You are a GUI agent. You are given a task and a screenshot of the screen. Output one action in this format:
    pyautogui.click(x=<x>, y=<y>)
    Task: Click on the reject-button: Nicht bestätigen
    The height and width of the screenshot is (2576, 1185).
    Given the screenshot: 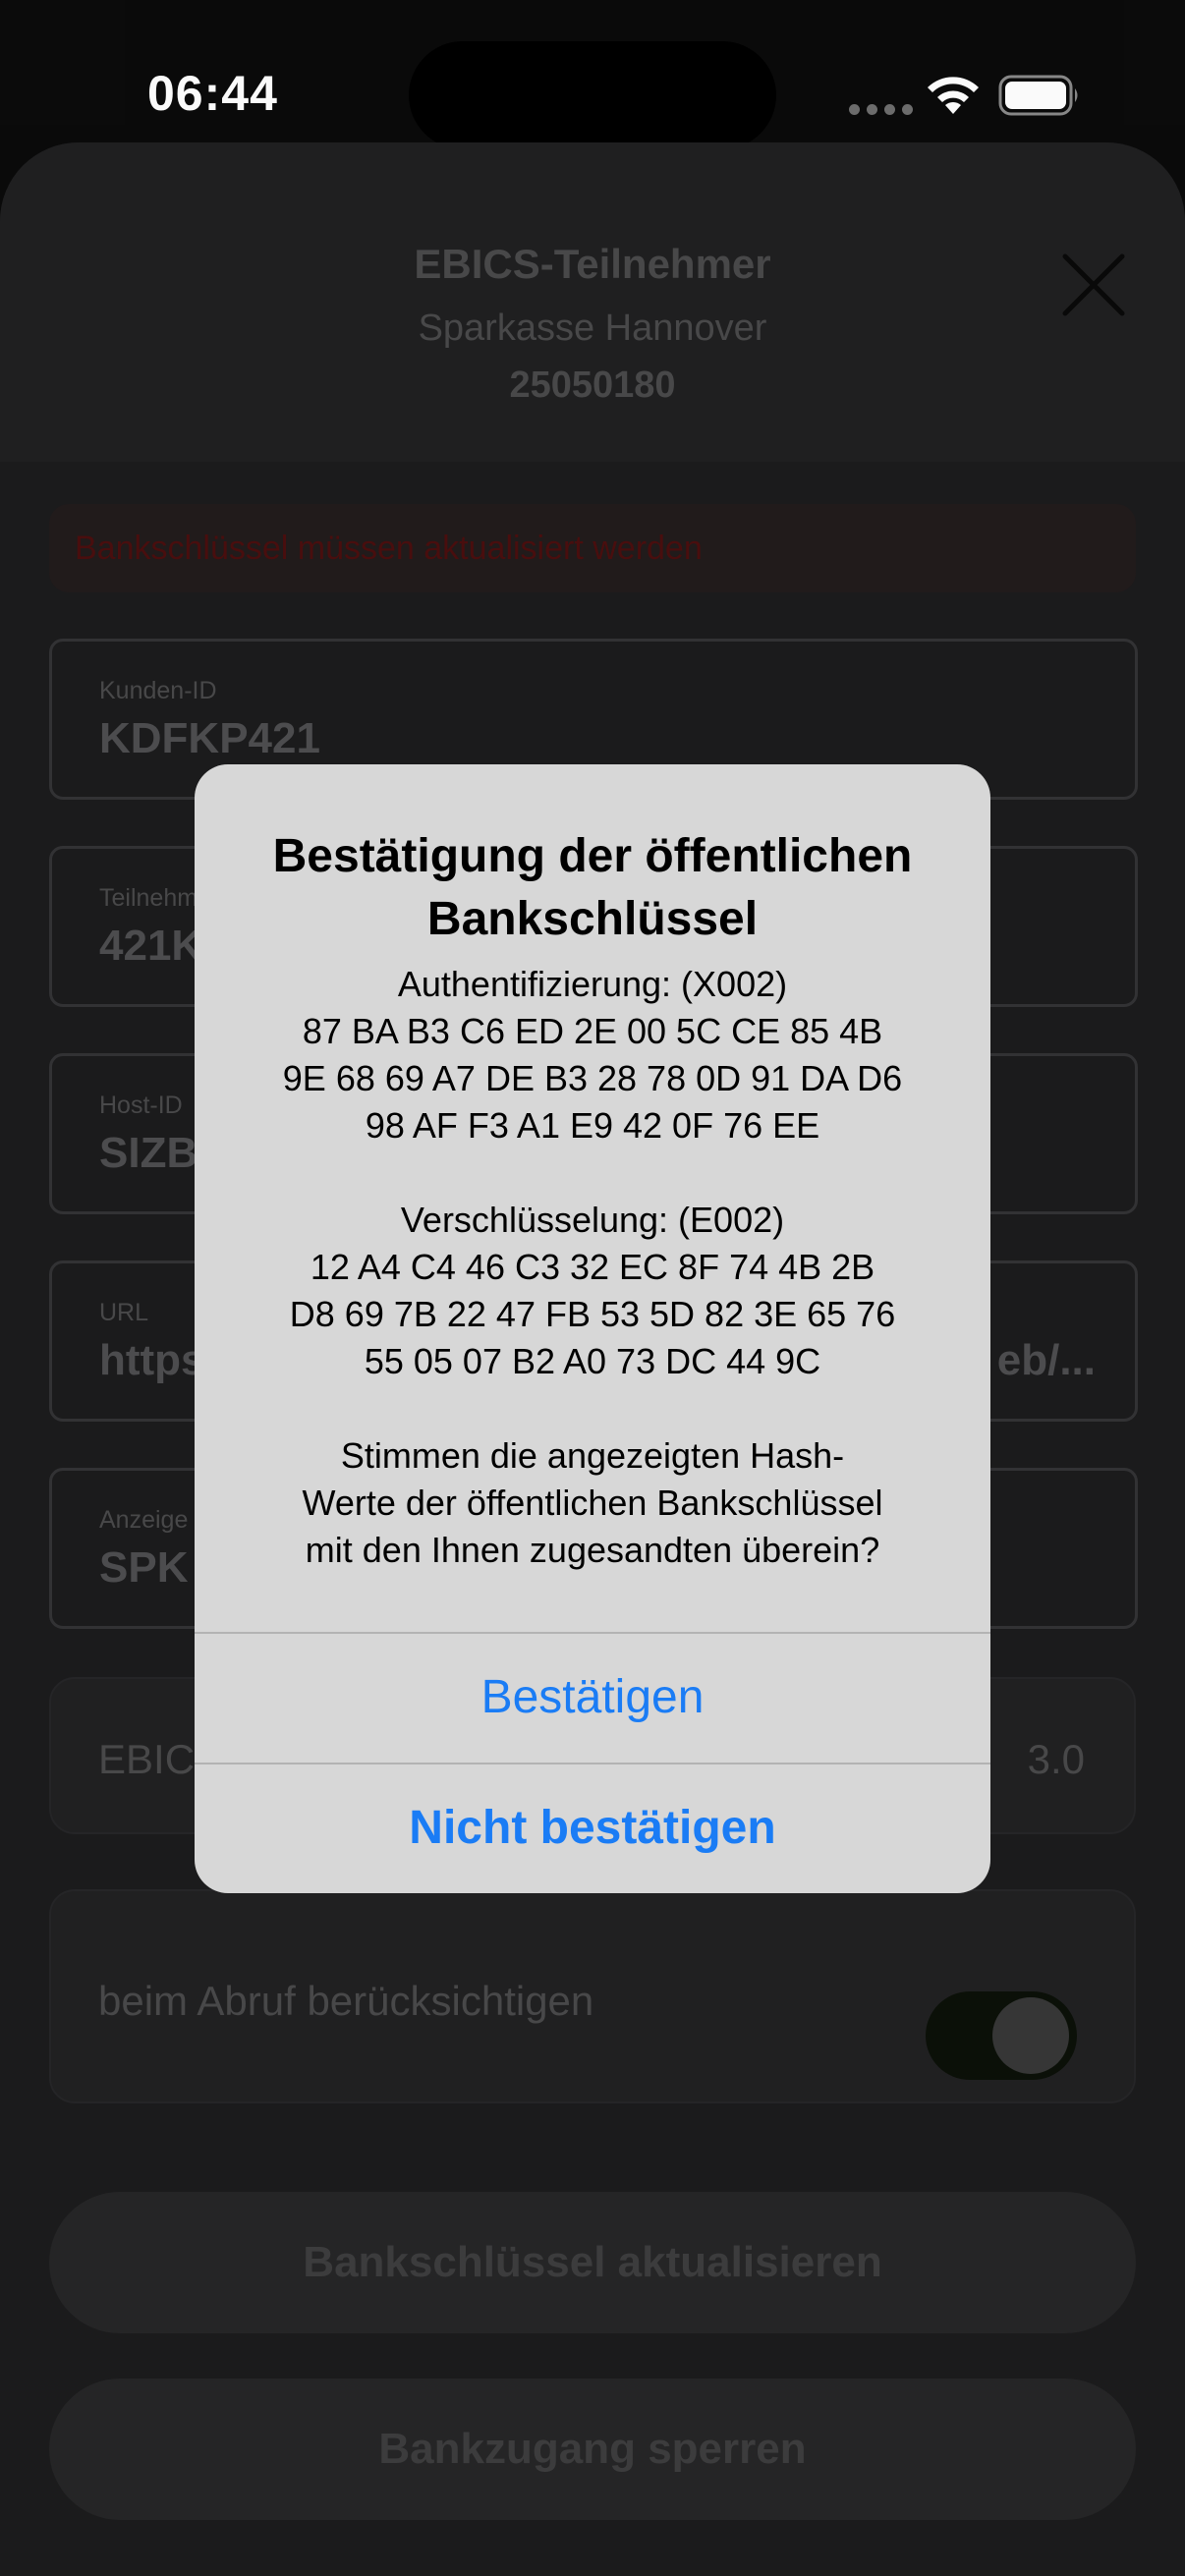 What is the action you would take?
    pyautogui.click(x=592, y=1828)
    